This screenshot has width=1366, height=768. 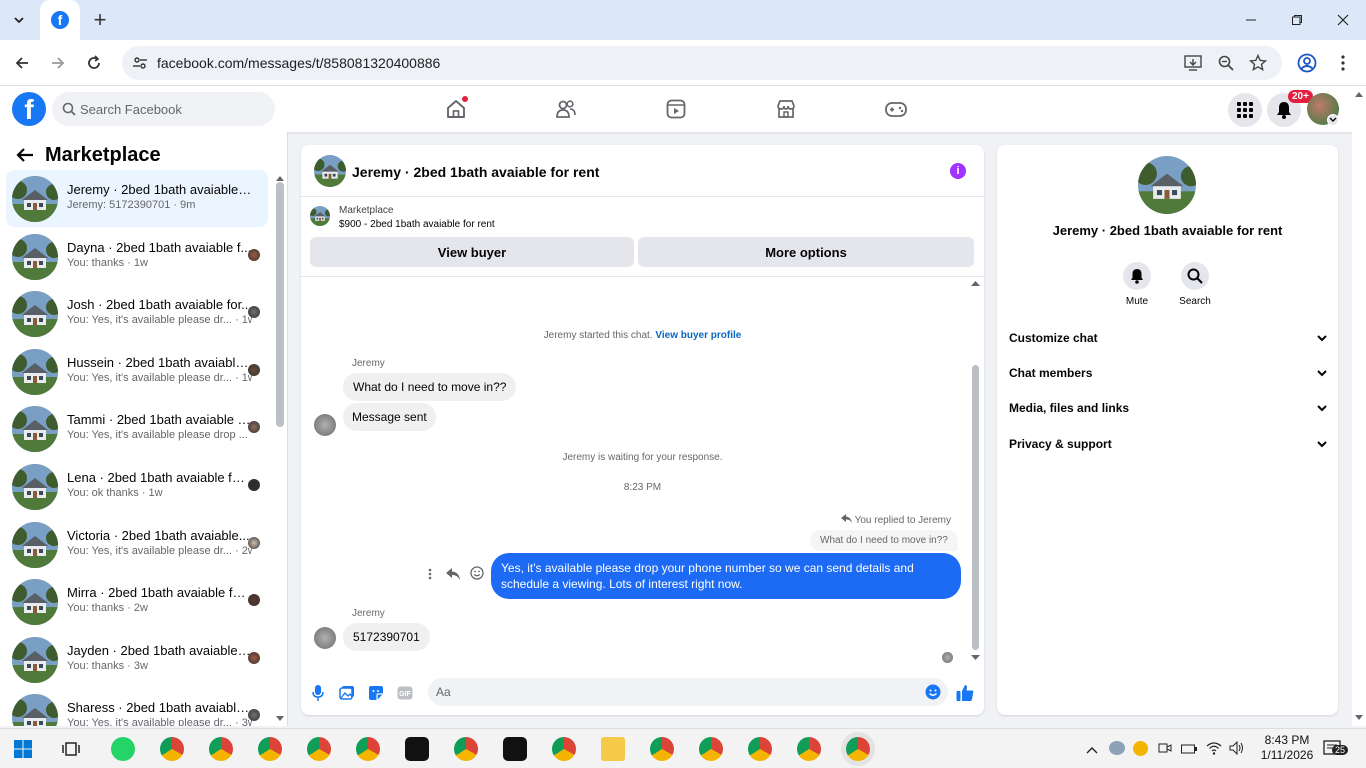 I want to click on onedrive-tray-icon, so click(x=1117, y=748).